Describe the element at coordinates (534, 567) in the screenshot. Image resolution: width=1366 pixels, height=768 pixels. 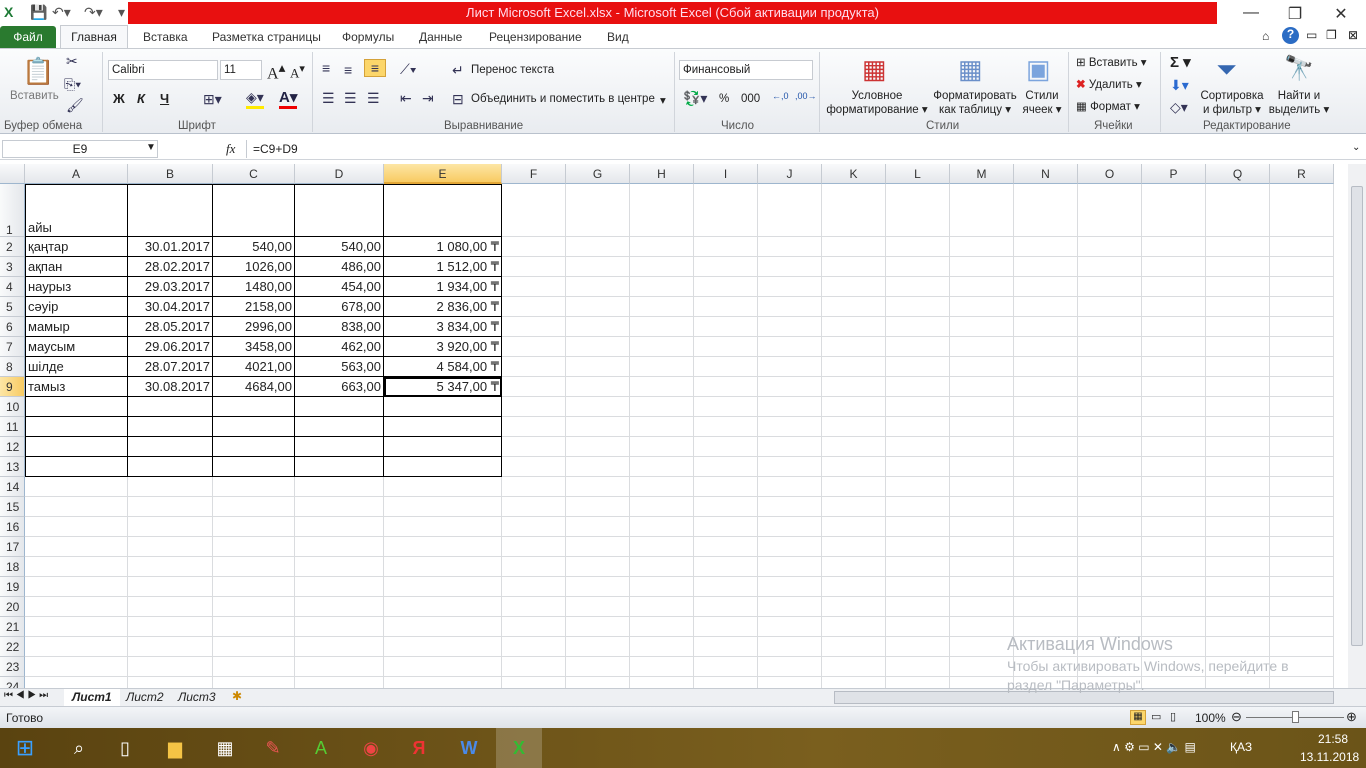
I see `cell-F18` at that location.